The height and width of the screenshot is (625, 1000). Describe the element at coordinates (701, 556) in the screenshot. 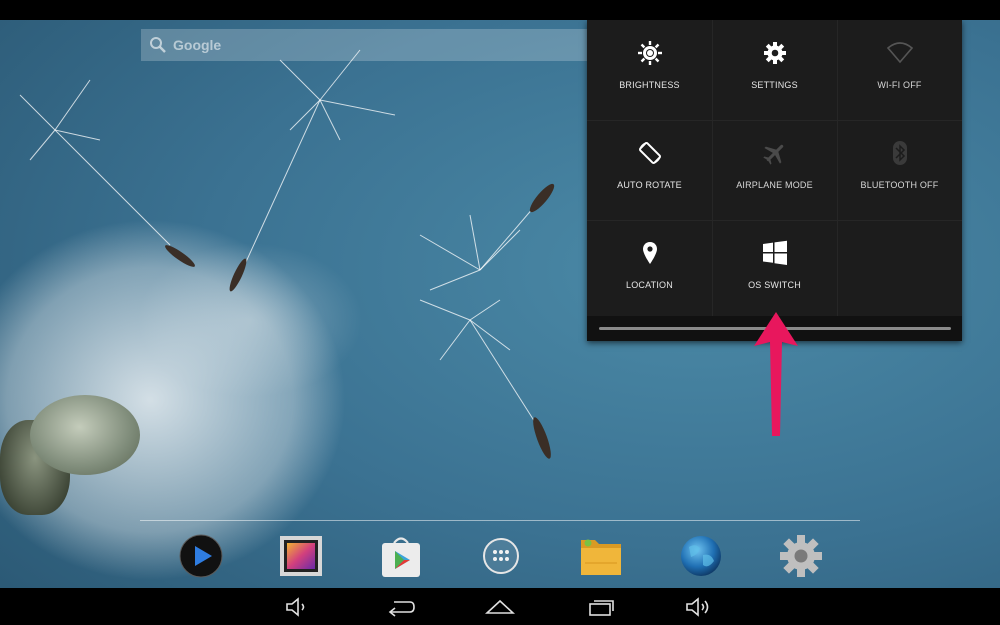

I see `browser-globe-icon` at that location.